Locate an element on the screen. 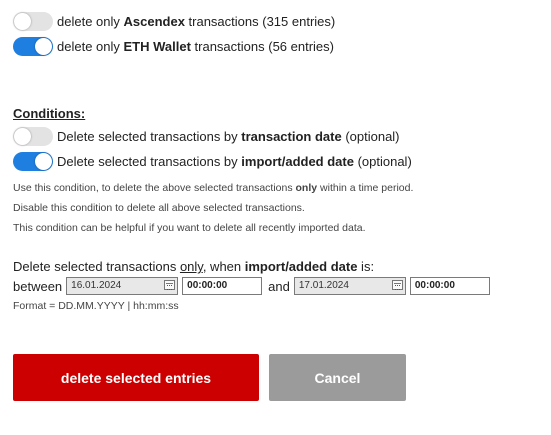  end-date-input: 17.01.2024 is located at coordinates (349, 286).